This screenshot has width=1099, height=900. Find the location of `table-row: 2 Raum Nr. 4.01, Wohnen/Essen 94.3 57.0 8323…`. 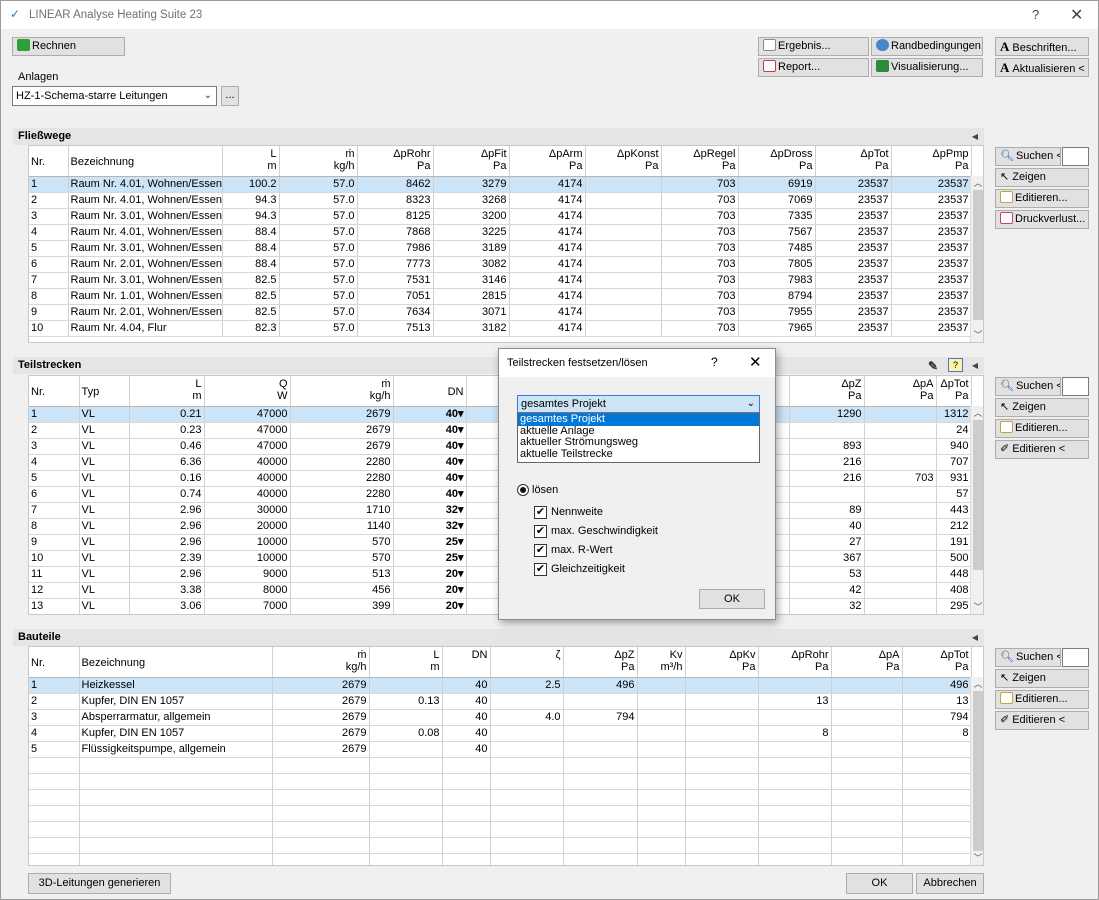

table-row: 2 Raum Nr. 4.01, Wohnen/Essen 94.3 57.0 8323… is located at coordinates (500, 200).